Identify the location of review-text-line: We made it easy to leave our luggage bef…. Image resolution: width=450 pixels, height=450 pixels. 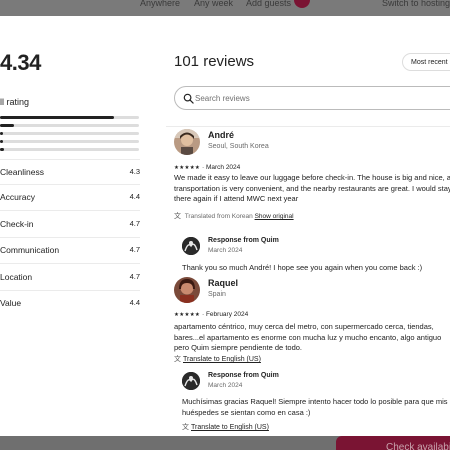
(312, 177).